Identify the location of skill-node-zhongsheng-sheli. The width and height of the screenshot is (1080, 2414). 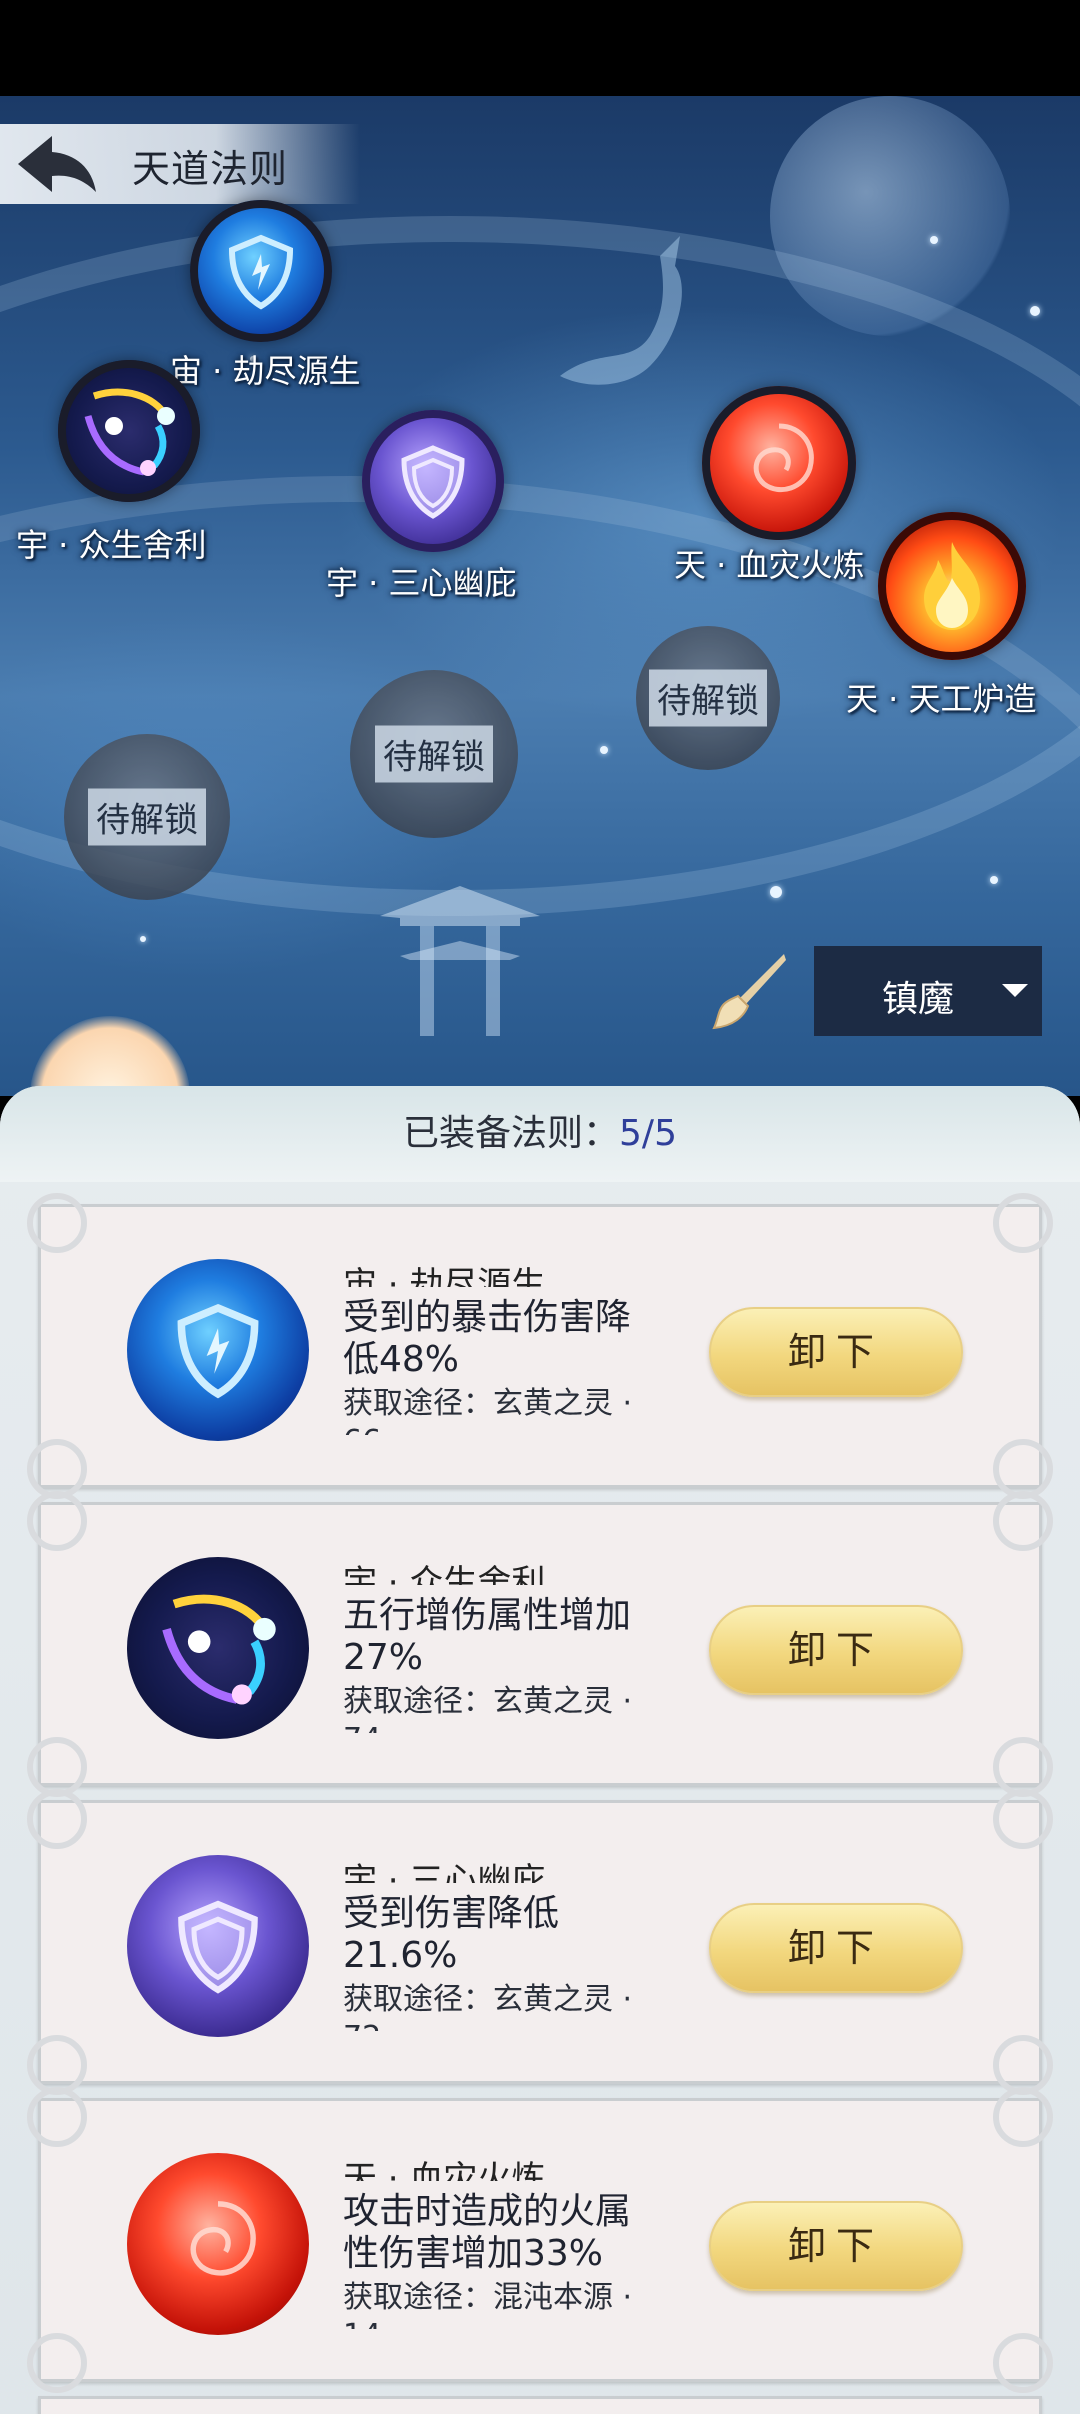
(129, 431).